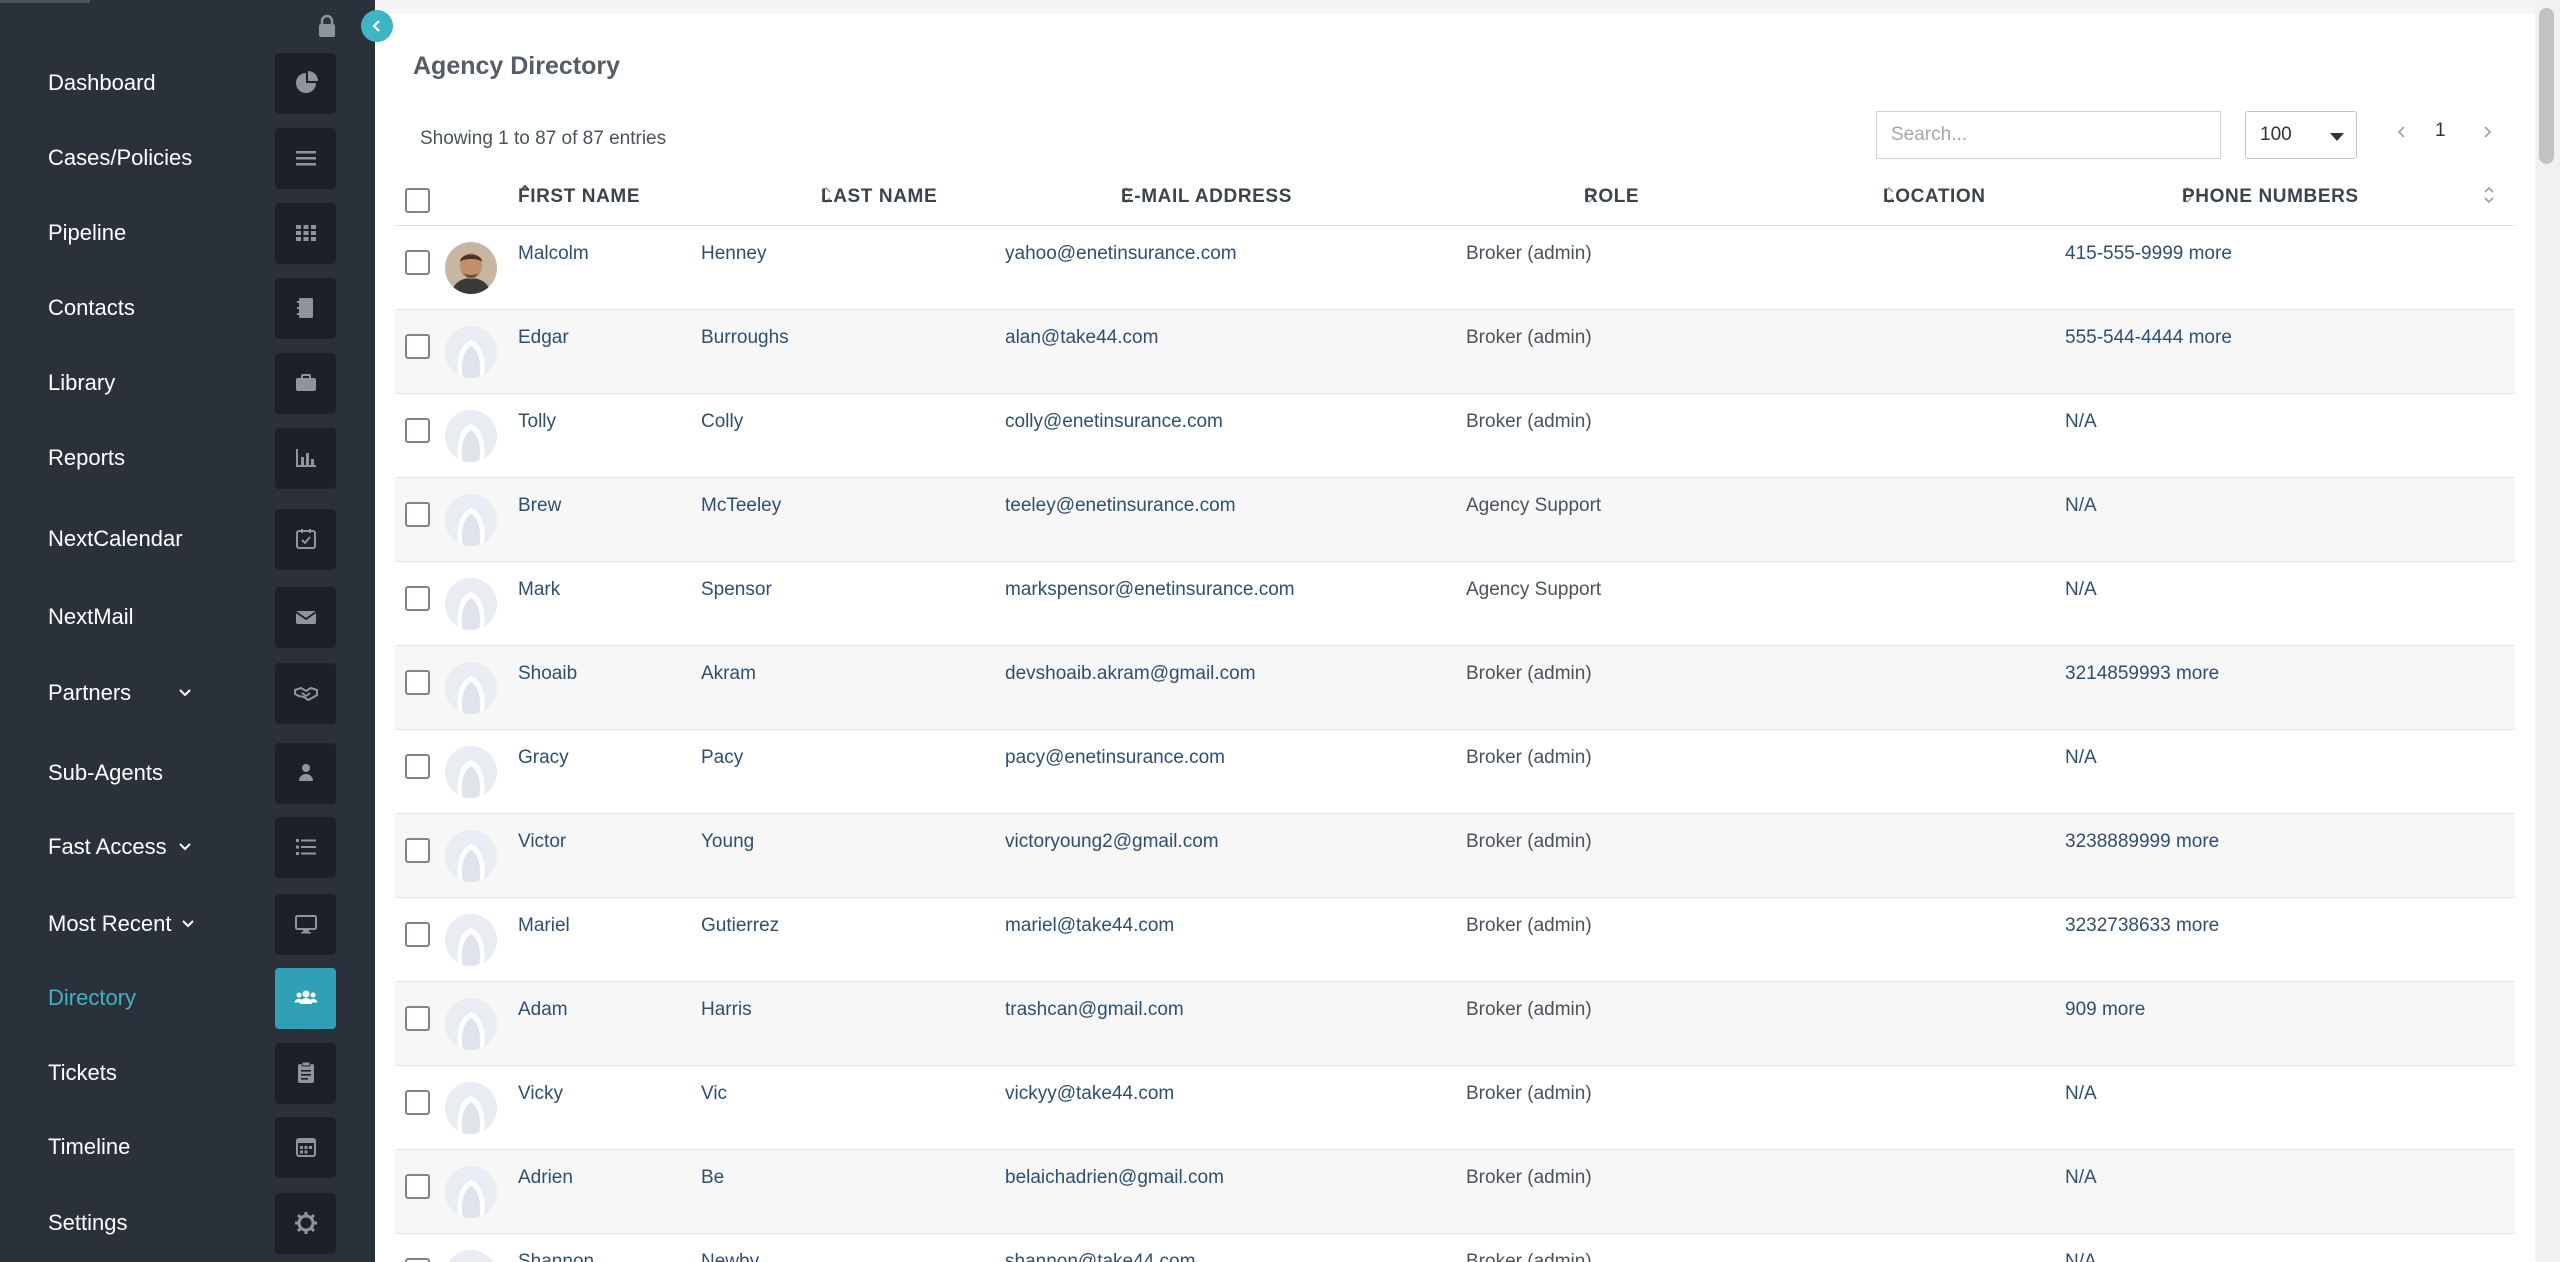  I want to click on email-cell: pacy@enetinsurance.com, so click(1115, 758).